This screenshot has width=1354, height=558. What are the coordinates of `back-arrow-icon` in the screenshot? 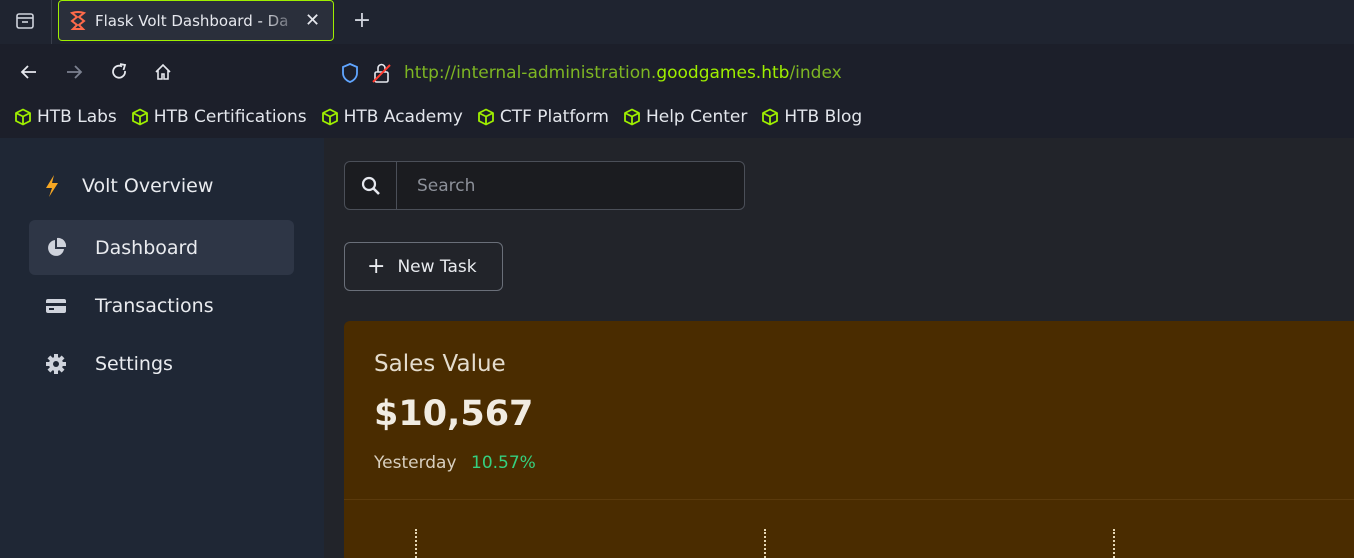 It's located at (28, 72).